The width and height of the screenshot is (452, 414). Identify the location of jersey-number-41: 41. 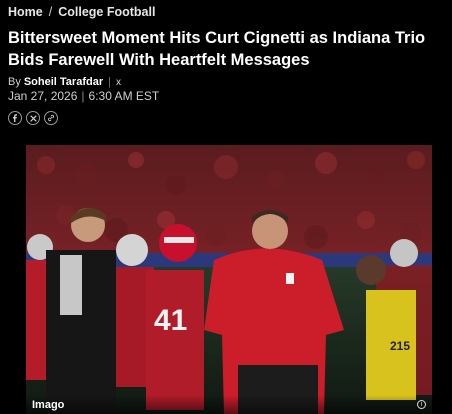
(170, 320).